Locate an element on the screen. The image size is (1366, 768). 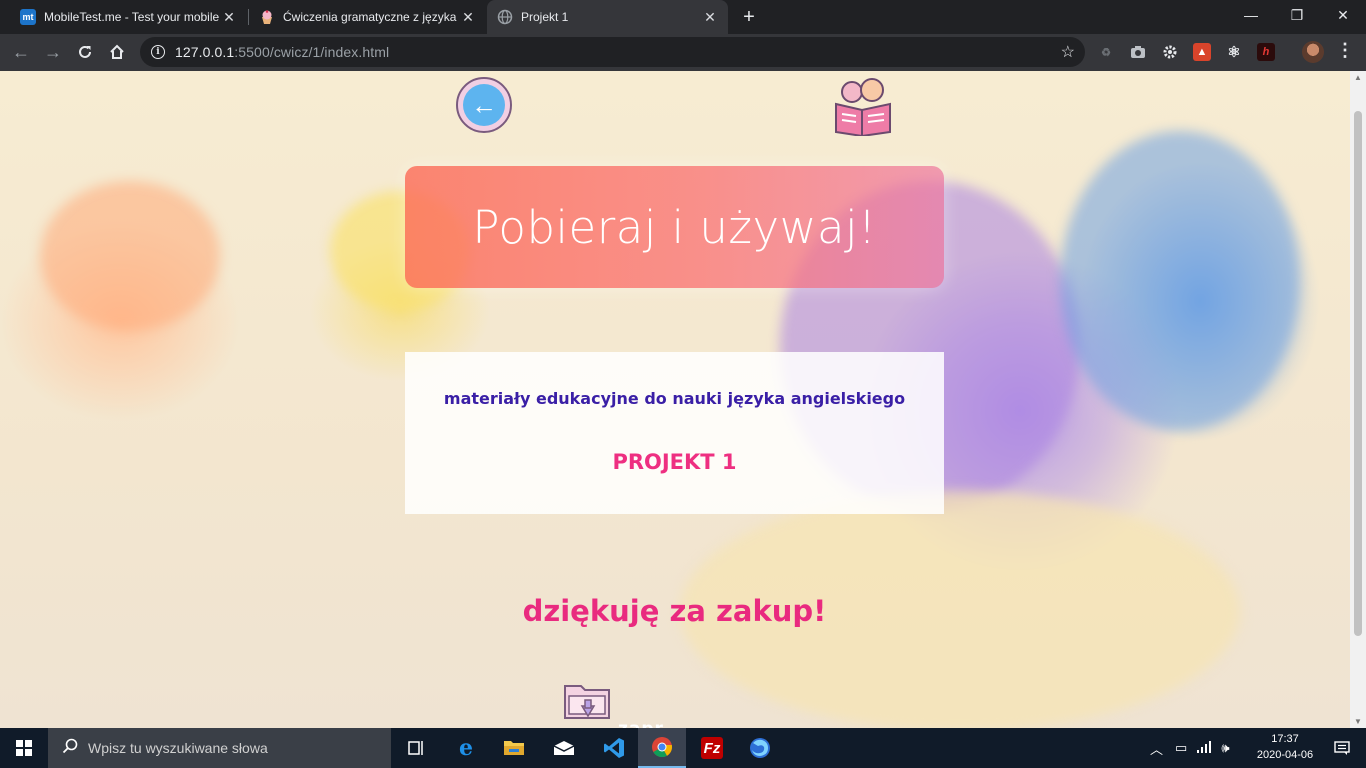
close-window-button: ✕ is located at coordinates (1343, 15).